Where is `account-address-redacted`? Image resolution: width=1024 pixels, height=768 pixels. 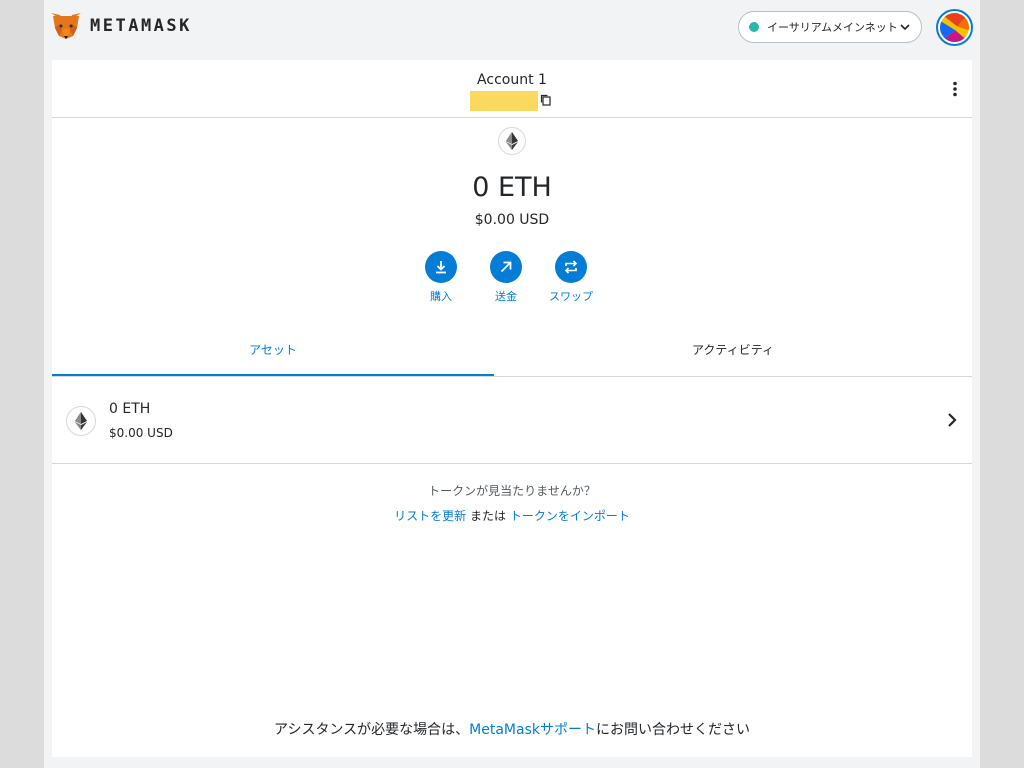
account-address-redacted is located at coordinates (504, 101).